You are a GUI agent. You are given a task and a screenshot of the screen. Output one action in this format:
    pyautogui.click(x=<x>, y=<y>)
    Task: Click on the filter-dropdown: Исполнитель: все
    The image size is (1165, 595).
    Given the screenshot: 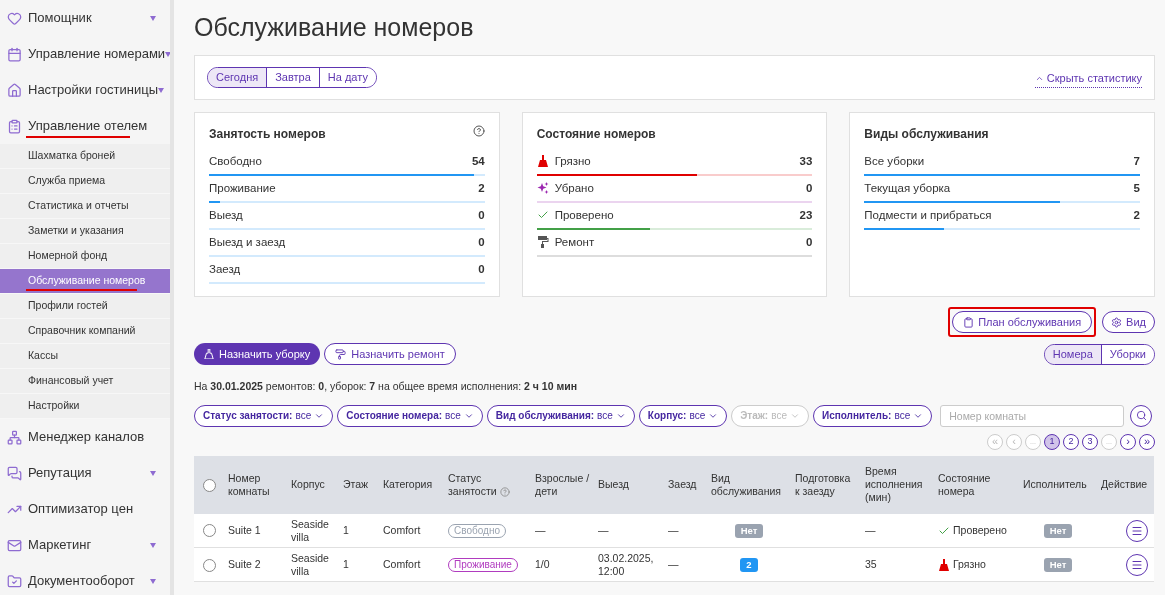 What is the action you would take?
    pyautogui.click(x=872, y=415)
    